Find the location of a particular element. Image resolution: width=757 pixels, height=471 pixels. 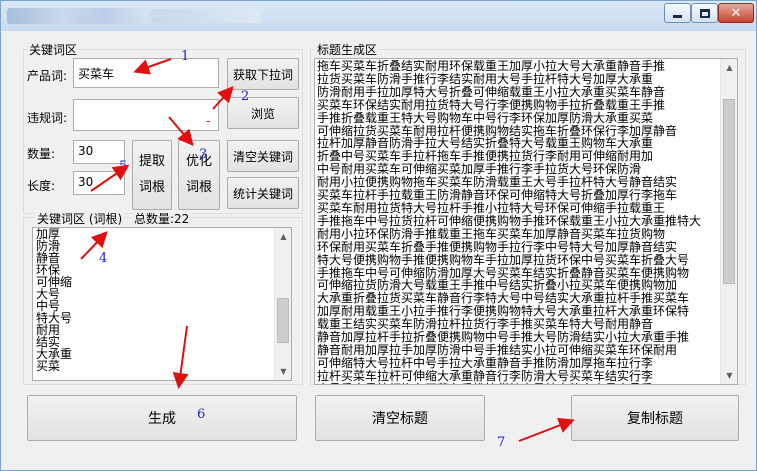

annotation-number-5: 5 is located at coordinates (123, 166).